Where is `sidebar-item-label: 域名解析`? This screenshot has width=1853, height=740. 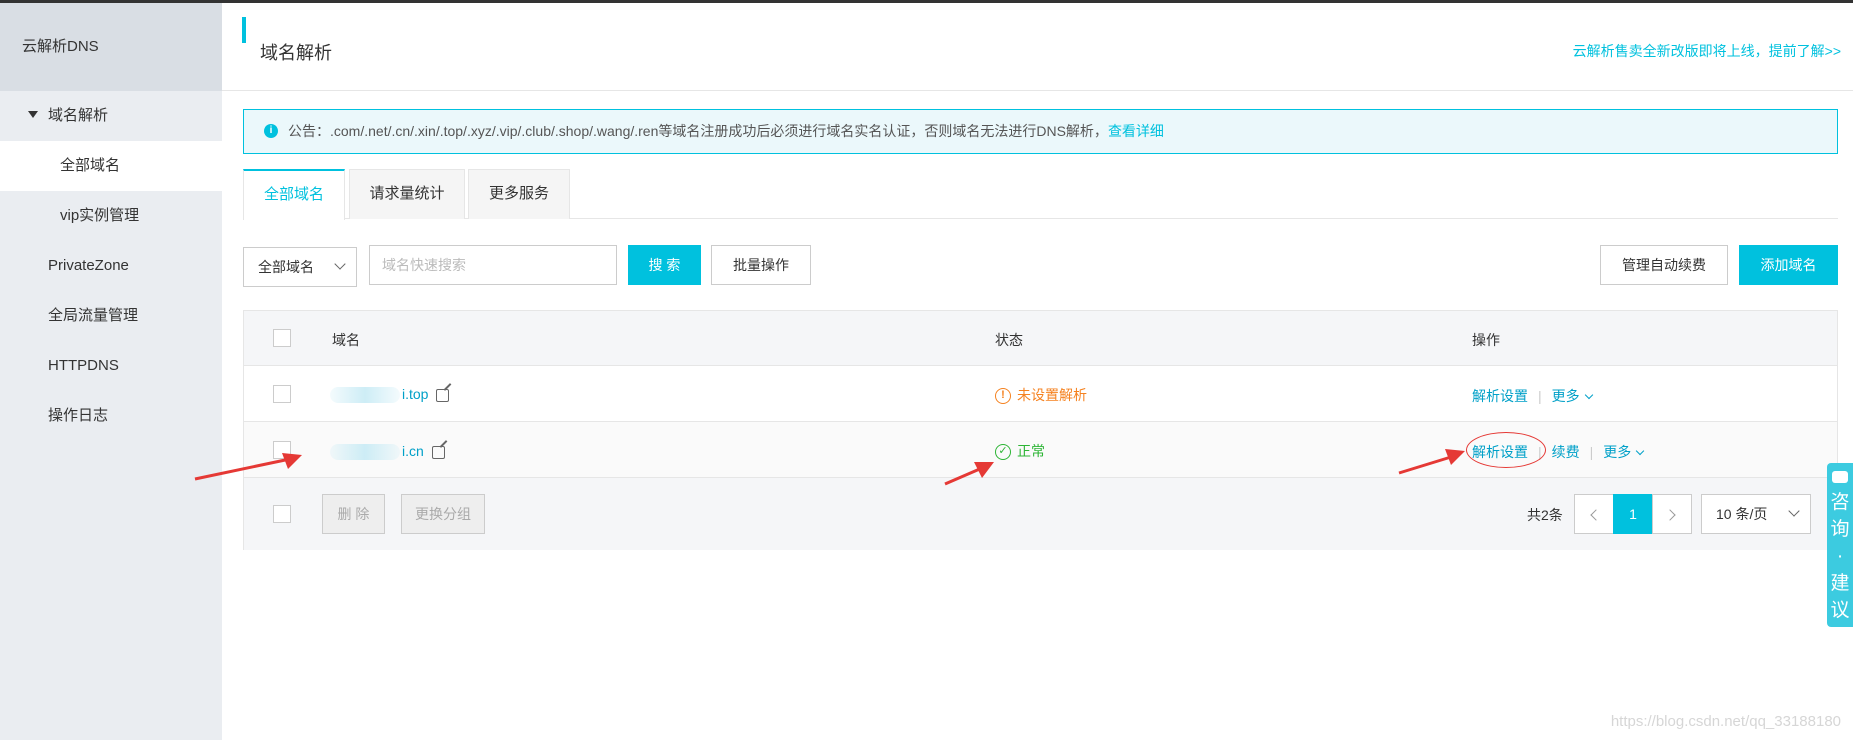
sidebar-item-label: 域名解析 is located at coordinates (78, 115).